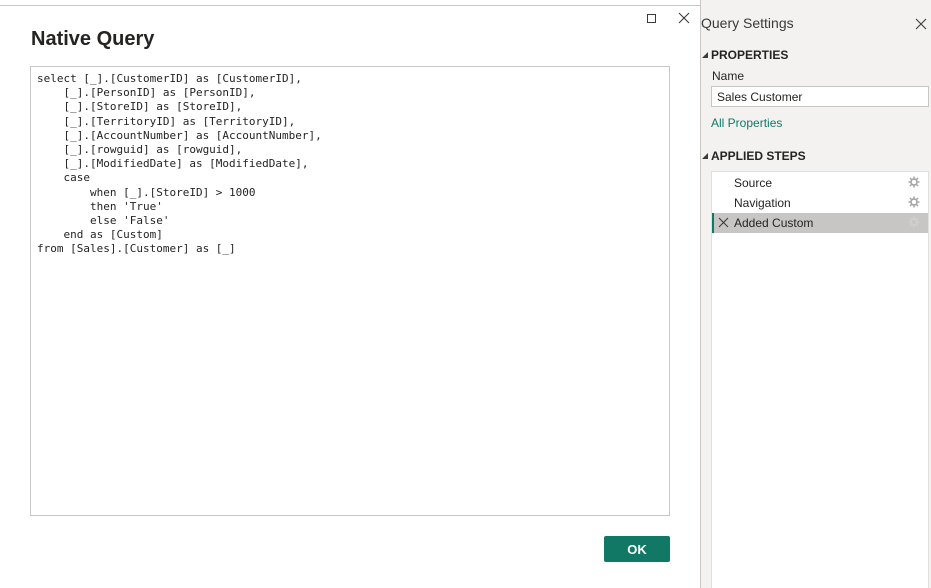 This screenshot has height=588, width=931. What do you see at coordinates (93, 39) in the screenshot?
I see `dialog-title: Native Query` at bounding box center [93, 39].